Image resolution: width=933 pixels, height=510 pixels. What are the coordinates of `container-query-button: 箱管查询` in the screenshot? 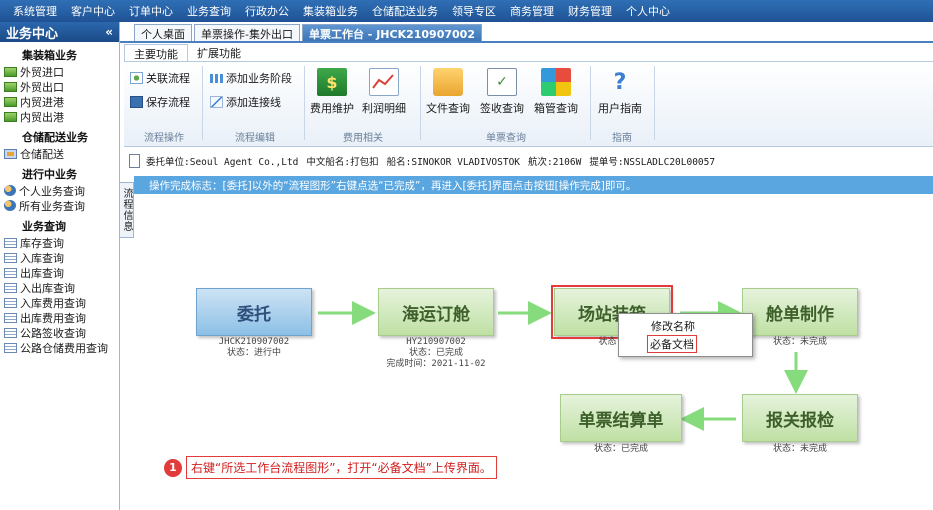 It's located at (556, 92).